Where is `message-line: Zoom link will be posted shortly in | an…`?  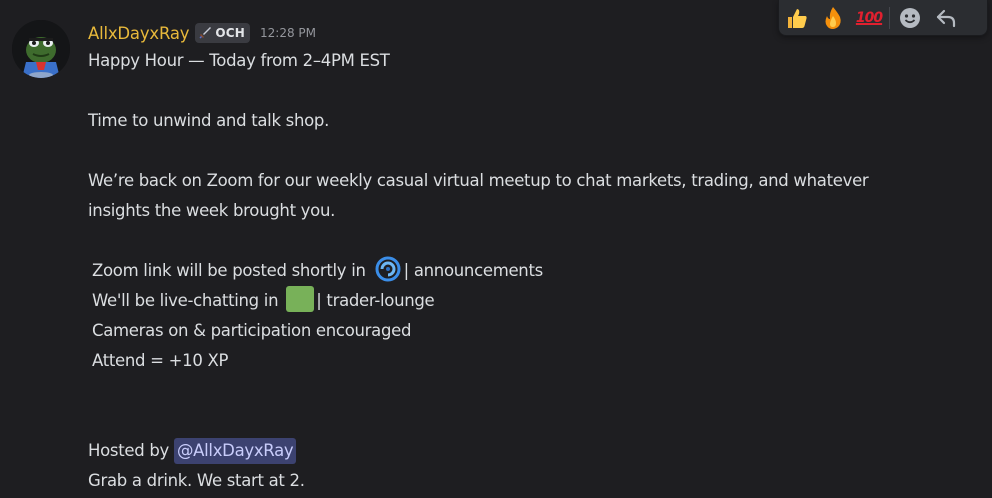 message-line: Zoom link will be posted shortly in | an… is located at coordinates (538, 271).